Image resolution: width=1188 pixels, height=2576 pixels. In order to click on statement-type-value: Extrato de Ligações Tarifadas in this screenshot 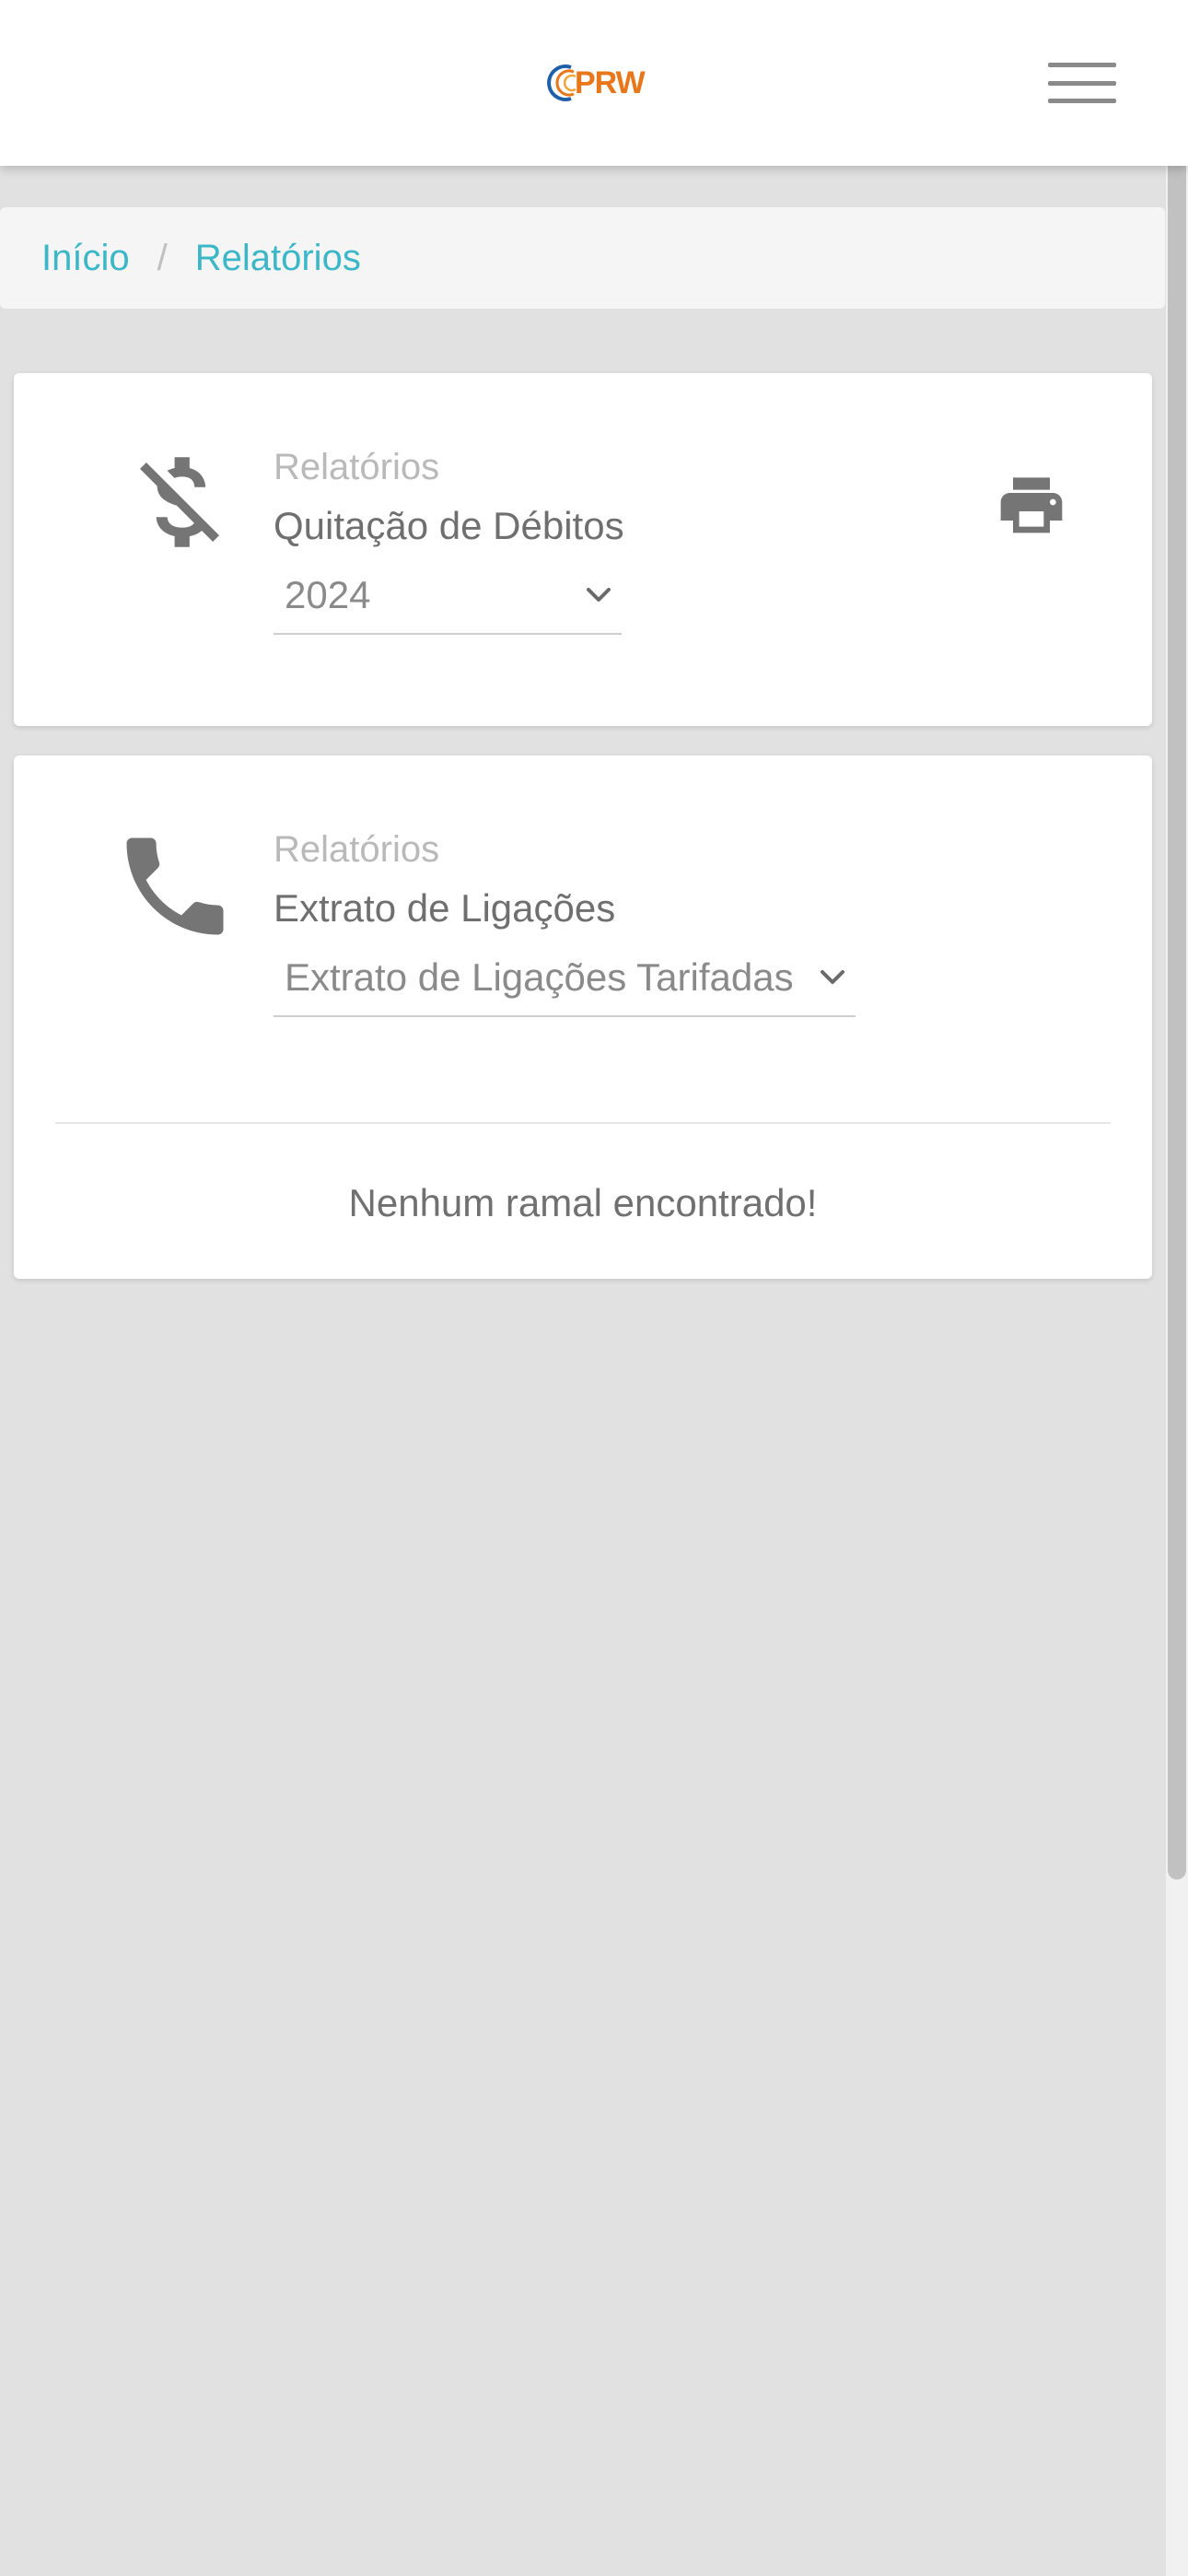, I will do `click(539, 977)`.